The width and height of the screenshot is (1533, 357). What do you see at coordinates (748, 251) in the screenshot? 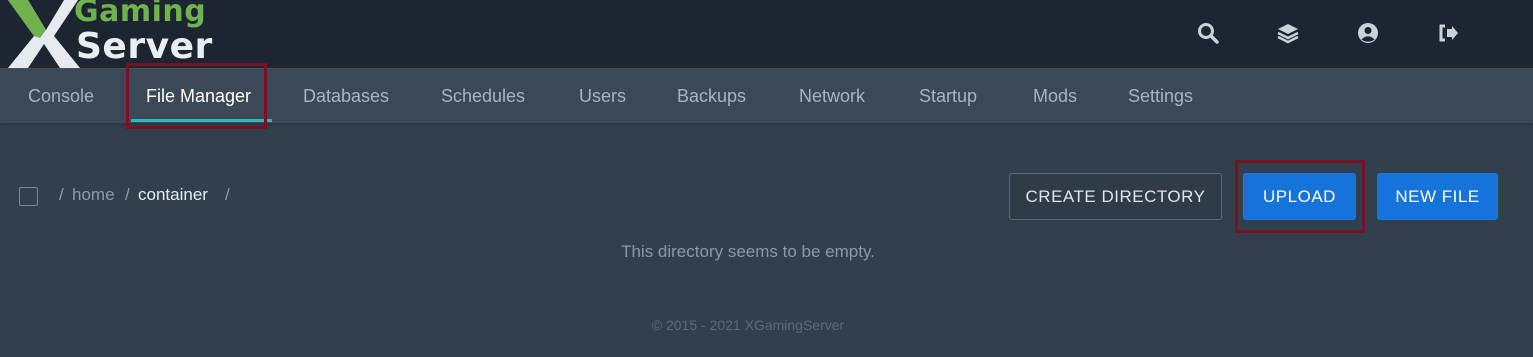
I see `empty-directory-message: This directory seems to be empty.` at bounding box center [748, 251].